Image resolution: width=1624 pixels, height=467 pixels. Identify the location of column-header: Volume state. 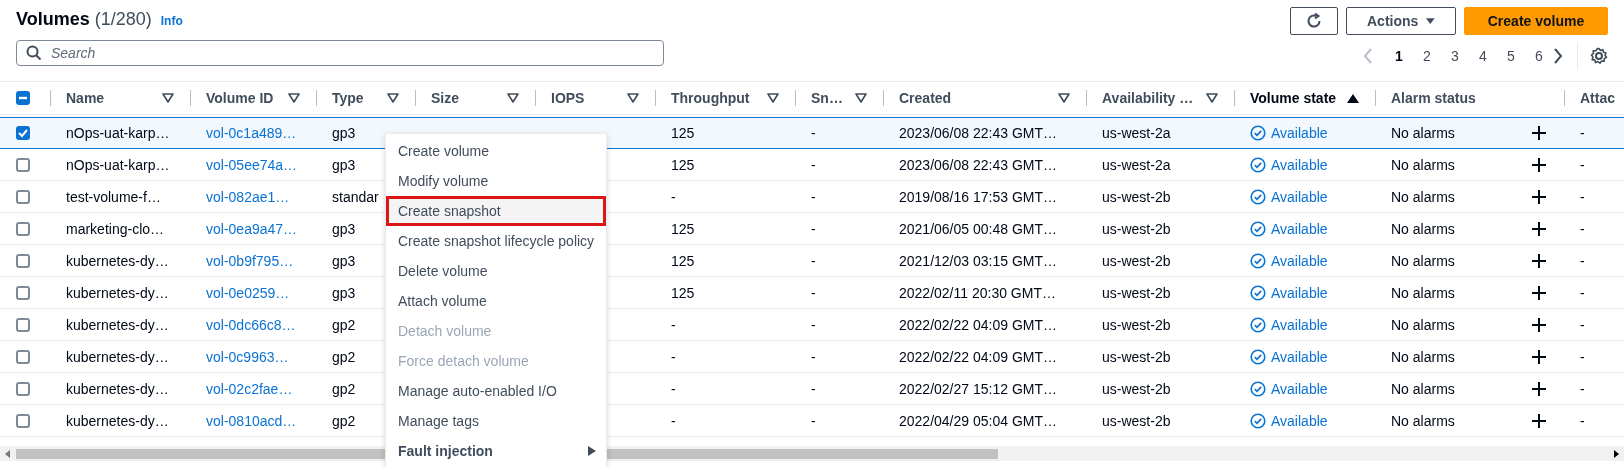
(1304, 98).